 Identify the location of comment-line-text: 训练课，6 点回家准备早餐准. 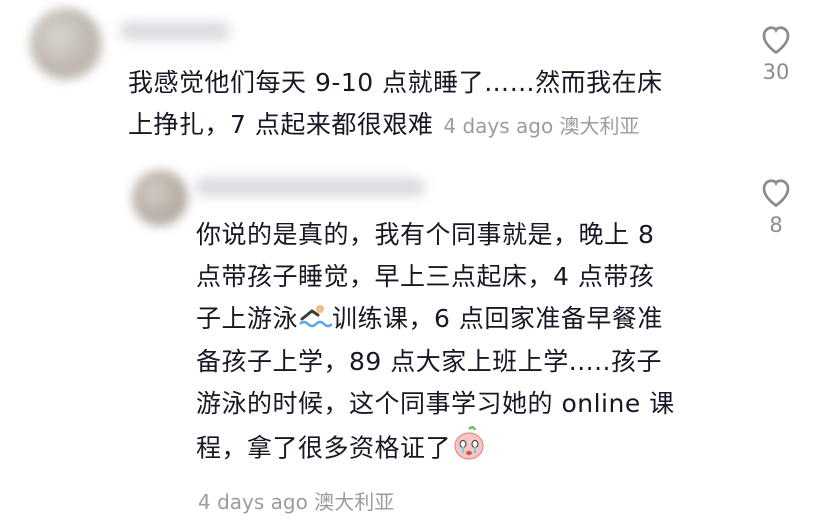
(497, 318).